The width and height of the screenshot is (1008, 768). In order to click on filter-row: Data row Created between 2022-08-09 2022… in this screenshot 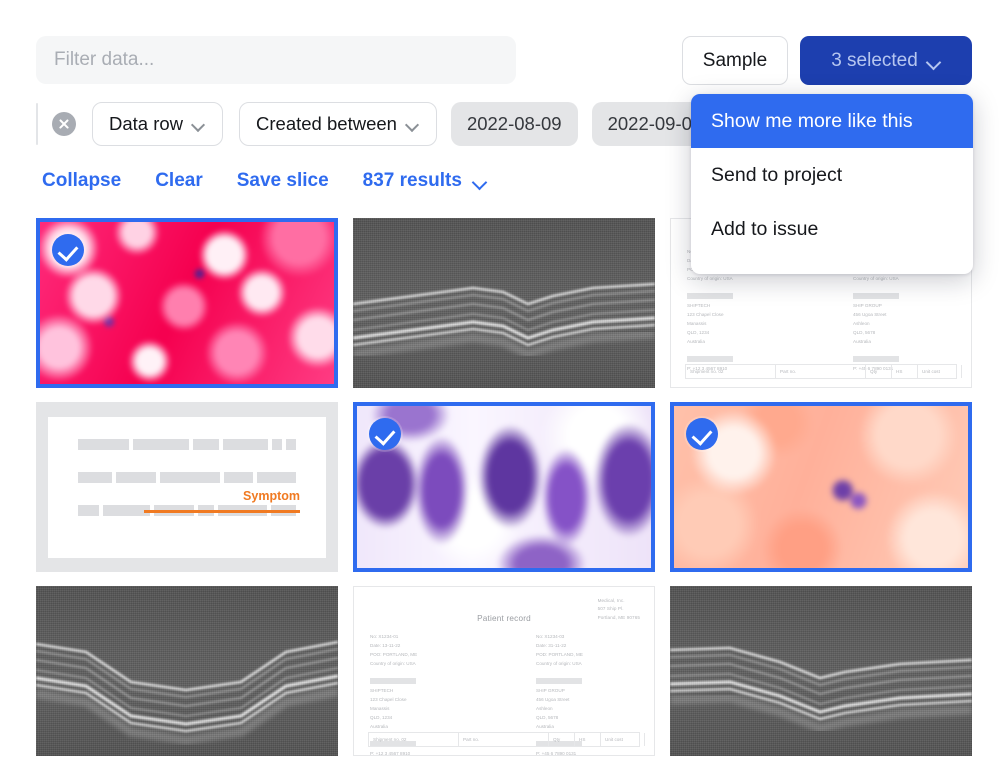, I will do `click(377, 124)`.